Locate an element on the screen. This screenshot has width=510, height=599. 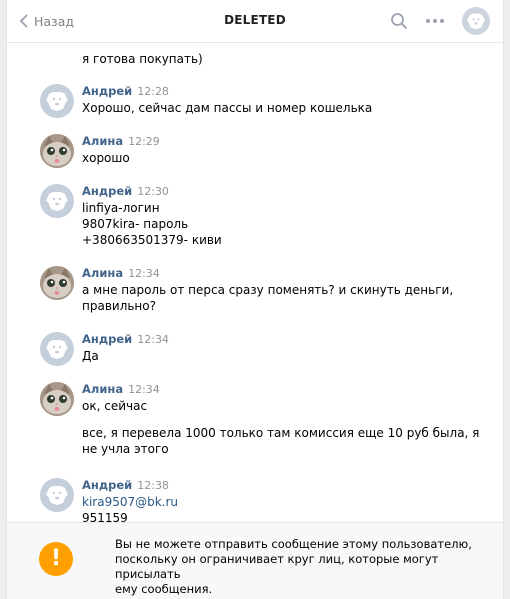
message-meta: Андрей 12:34 is located at coordinates (125, 339).